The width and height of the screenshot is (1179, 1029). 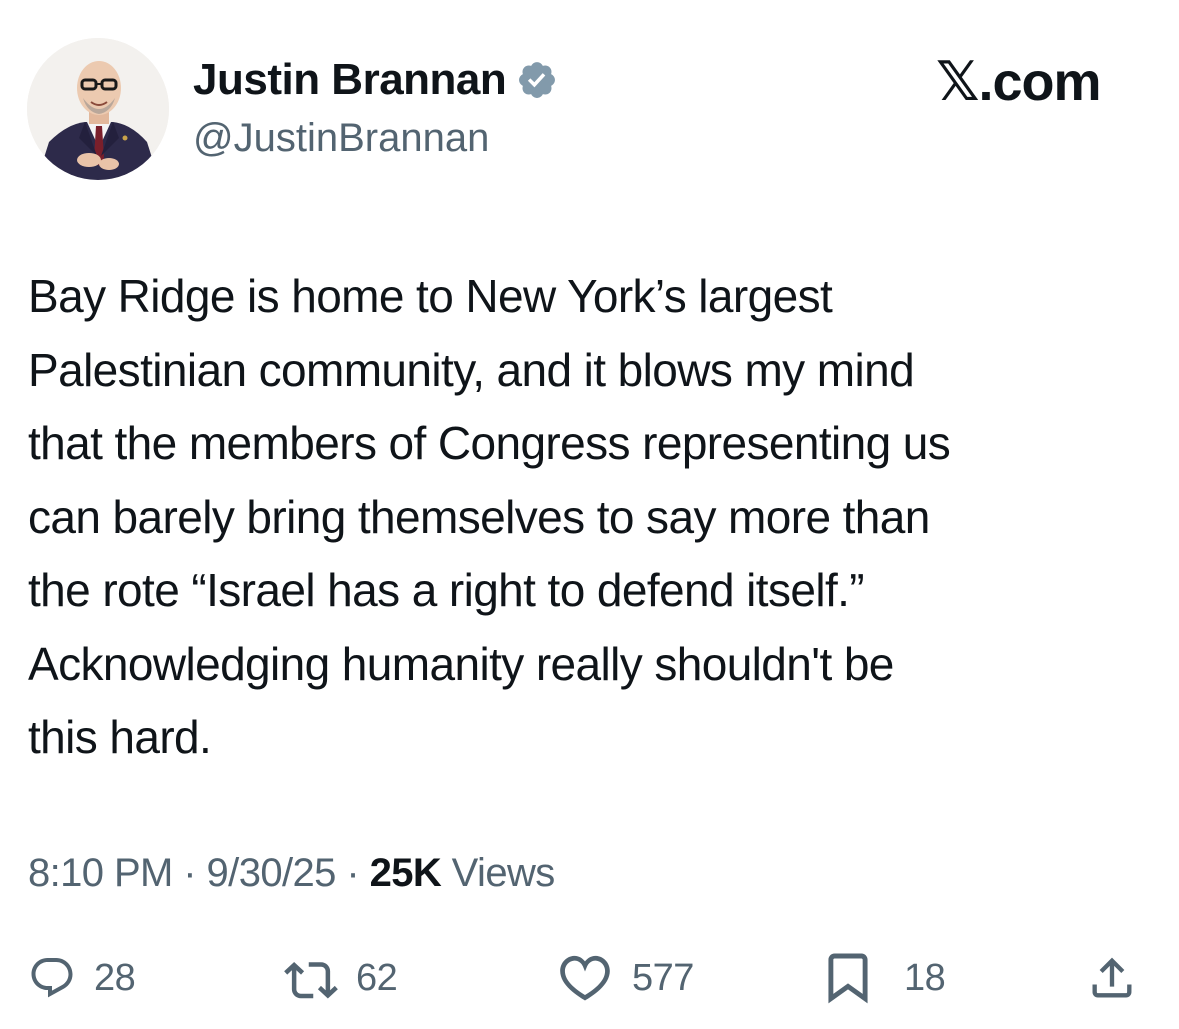 I want to click on like-icon, so click(x=585, y=978).